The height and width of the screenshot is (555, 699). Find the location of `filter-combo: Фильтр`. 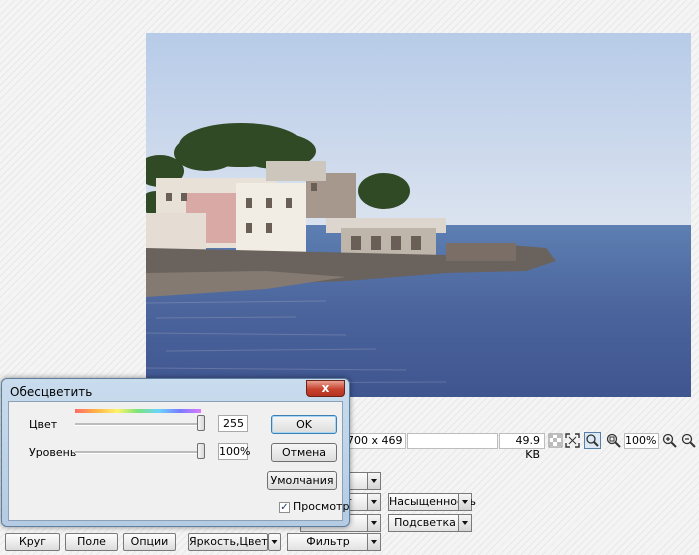

filter-combo: Фильтр is located at coordinates (334, 542).